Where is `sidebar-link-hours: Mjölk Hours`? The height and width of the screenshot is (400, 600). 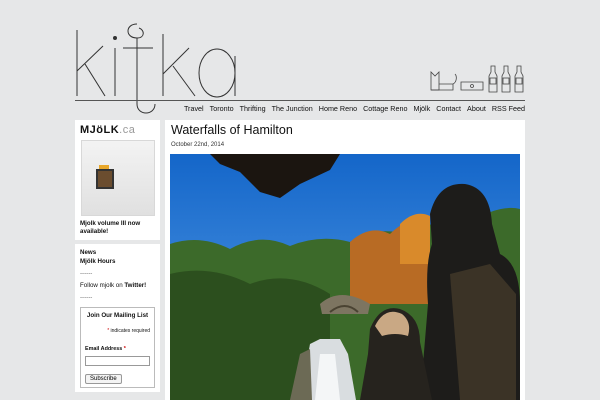 sidebar-link-hours: Mjölk Hours is located at coordinates (117, 262).